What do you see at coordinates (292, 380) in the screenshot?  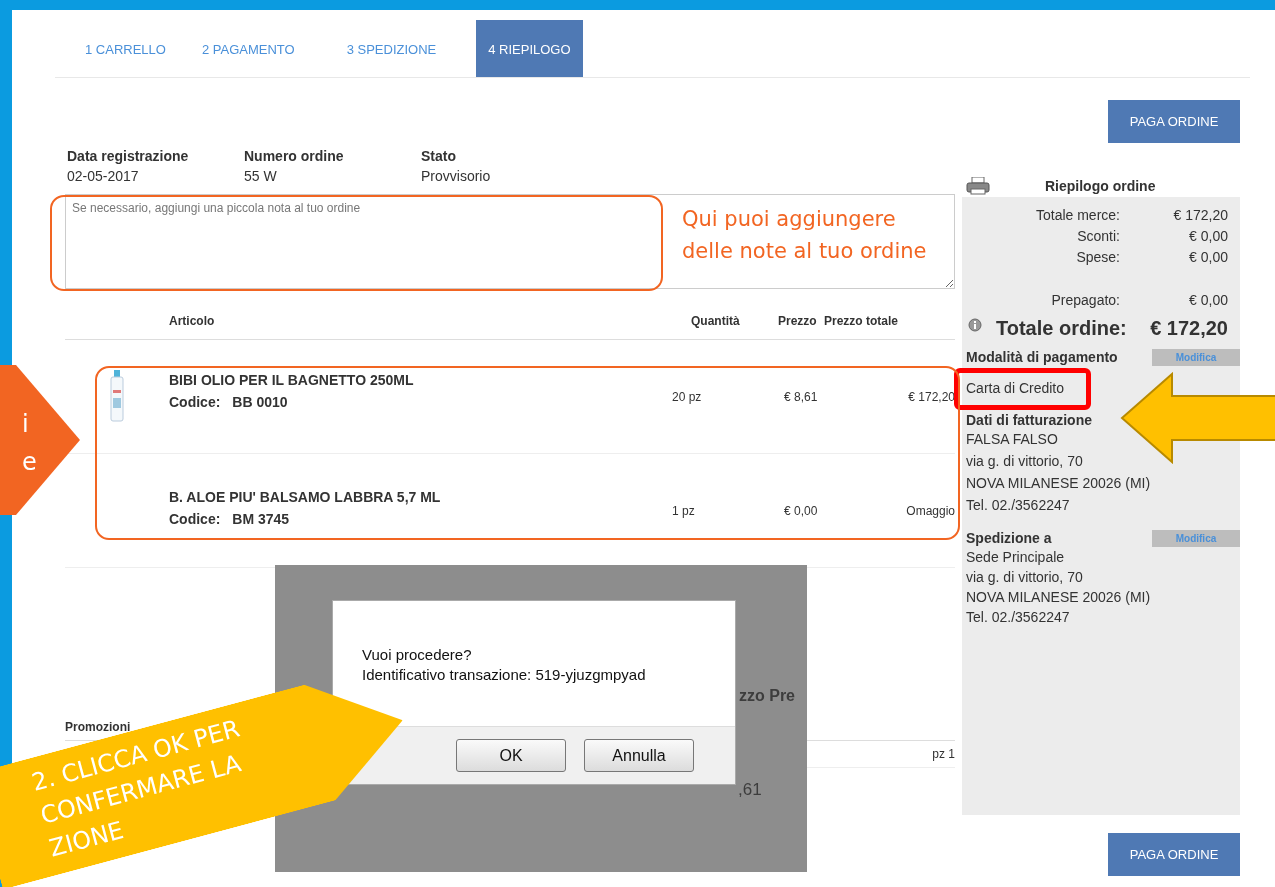 I see `product-name: BIBI OLIO PER IL BAGNETTO 250ML` at bounding box center [292, 380].